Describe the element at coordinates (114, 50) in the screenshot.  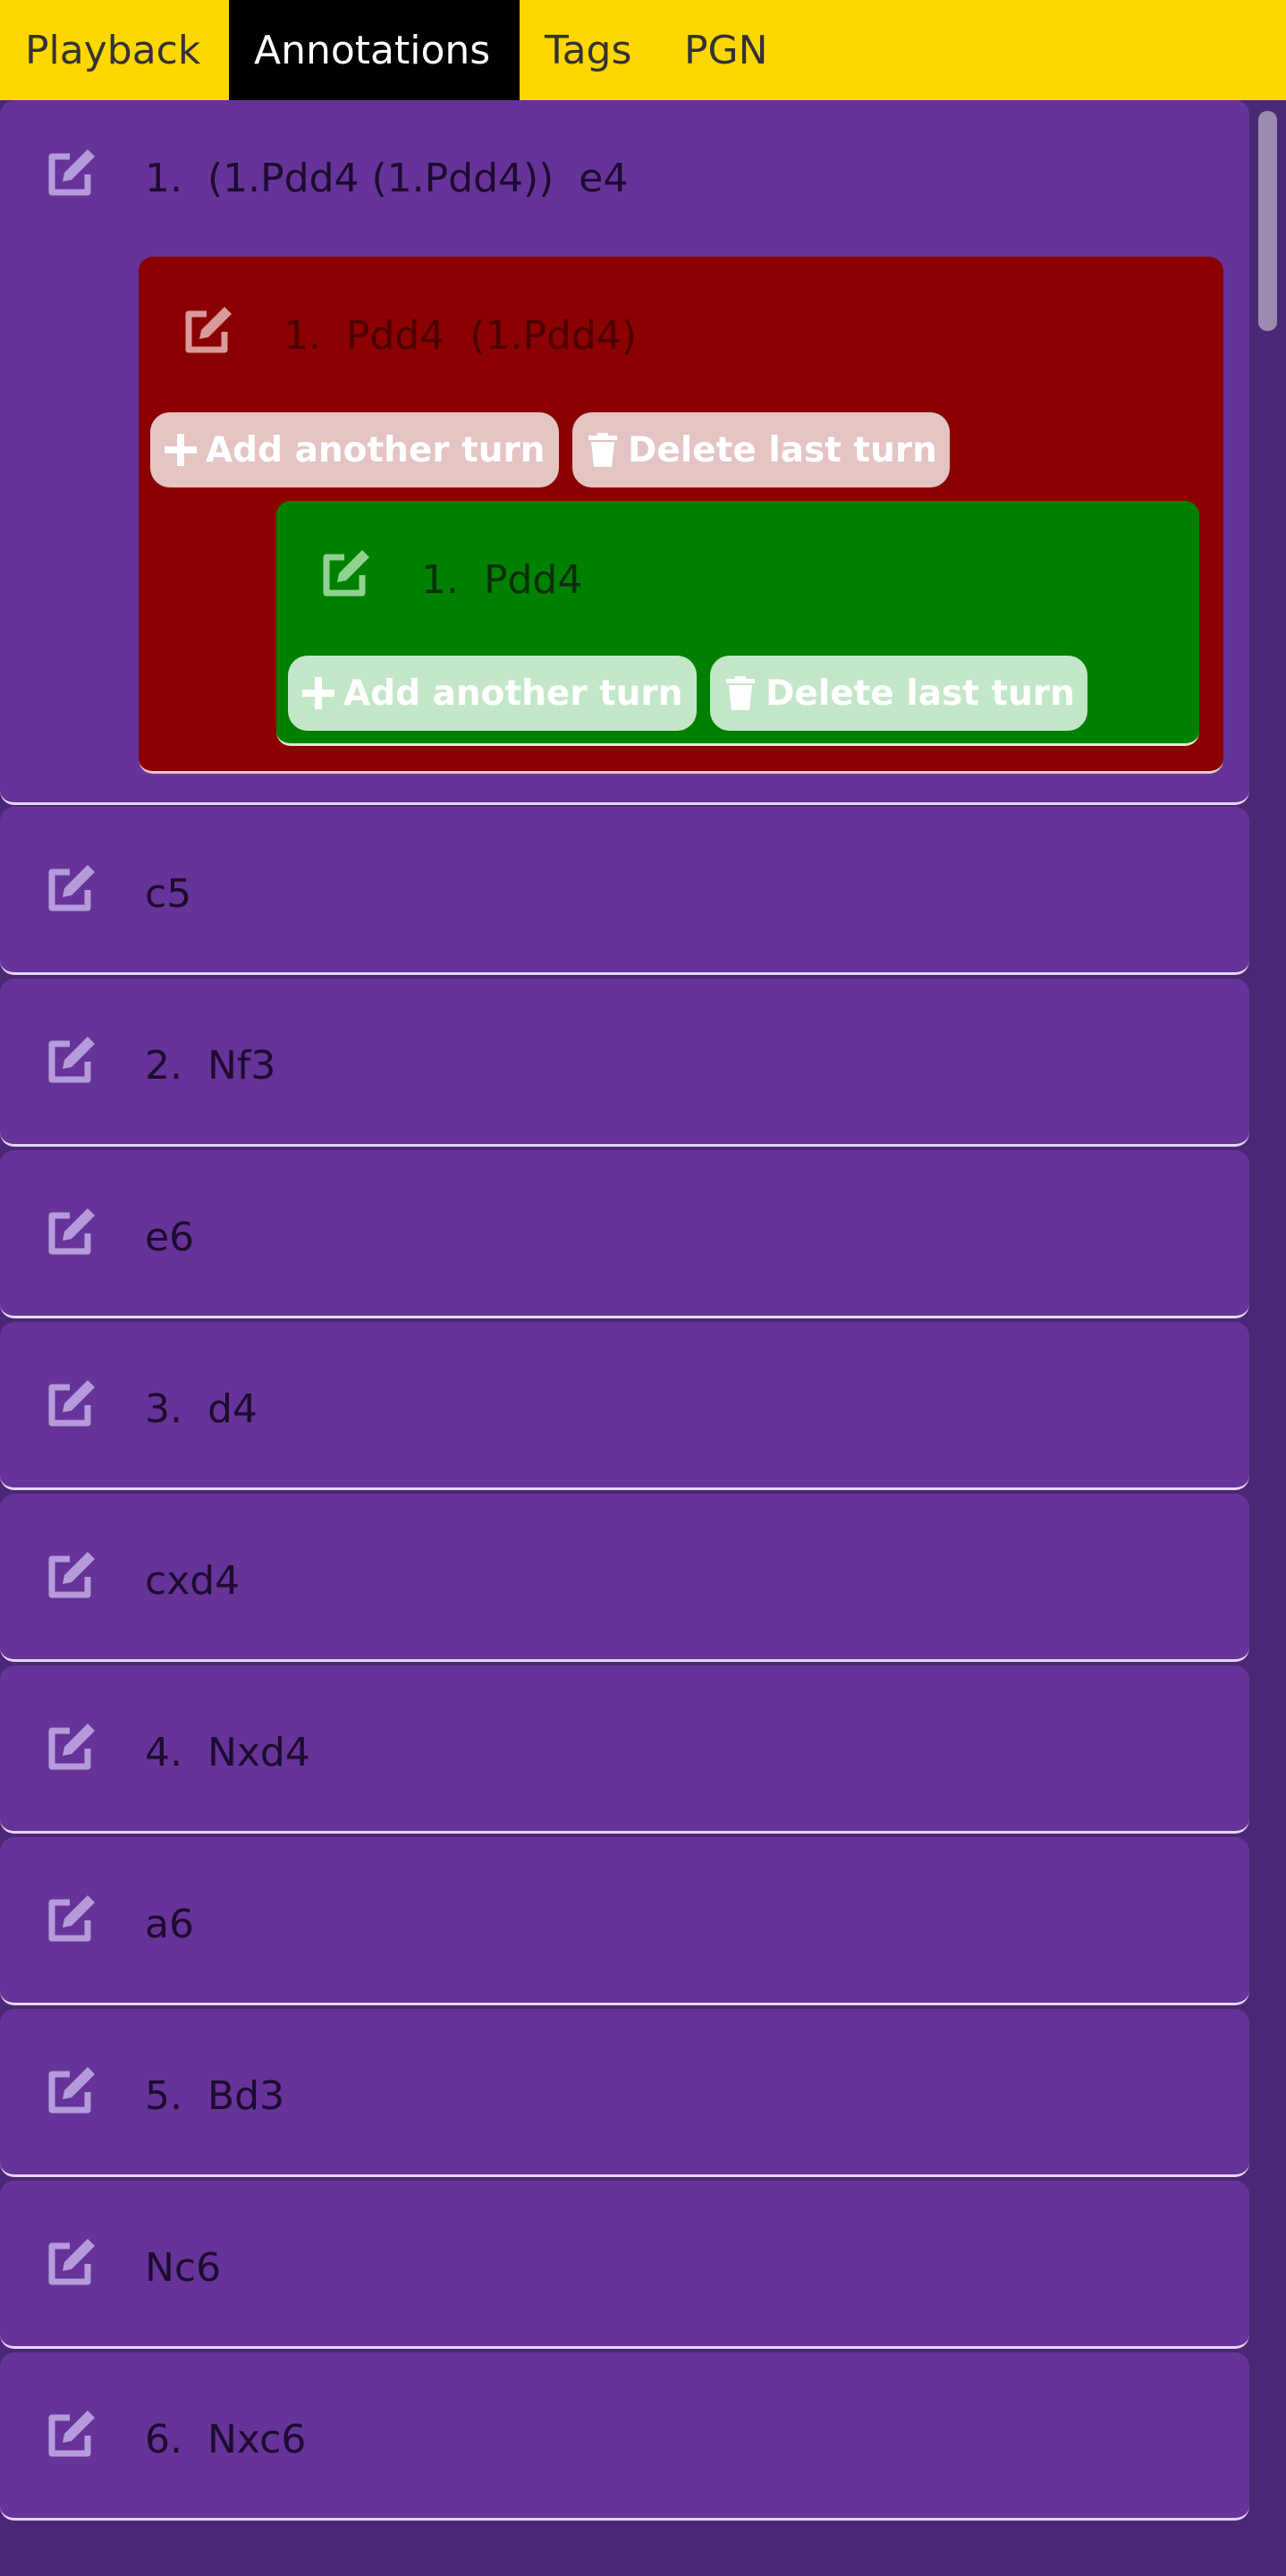
I see `tab-playback: Playback` at that location.